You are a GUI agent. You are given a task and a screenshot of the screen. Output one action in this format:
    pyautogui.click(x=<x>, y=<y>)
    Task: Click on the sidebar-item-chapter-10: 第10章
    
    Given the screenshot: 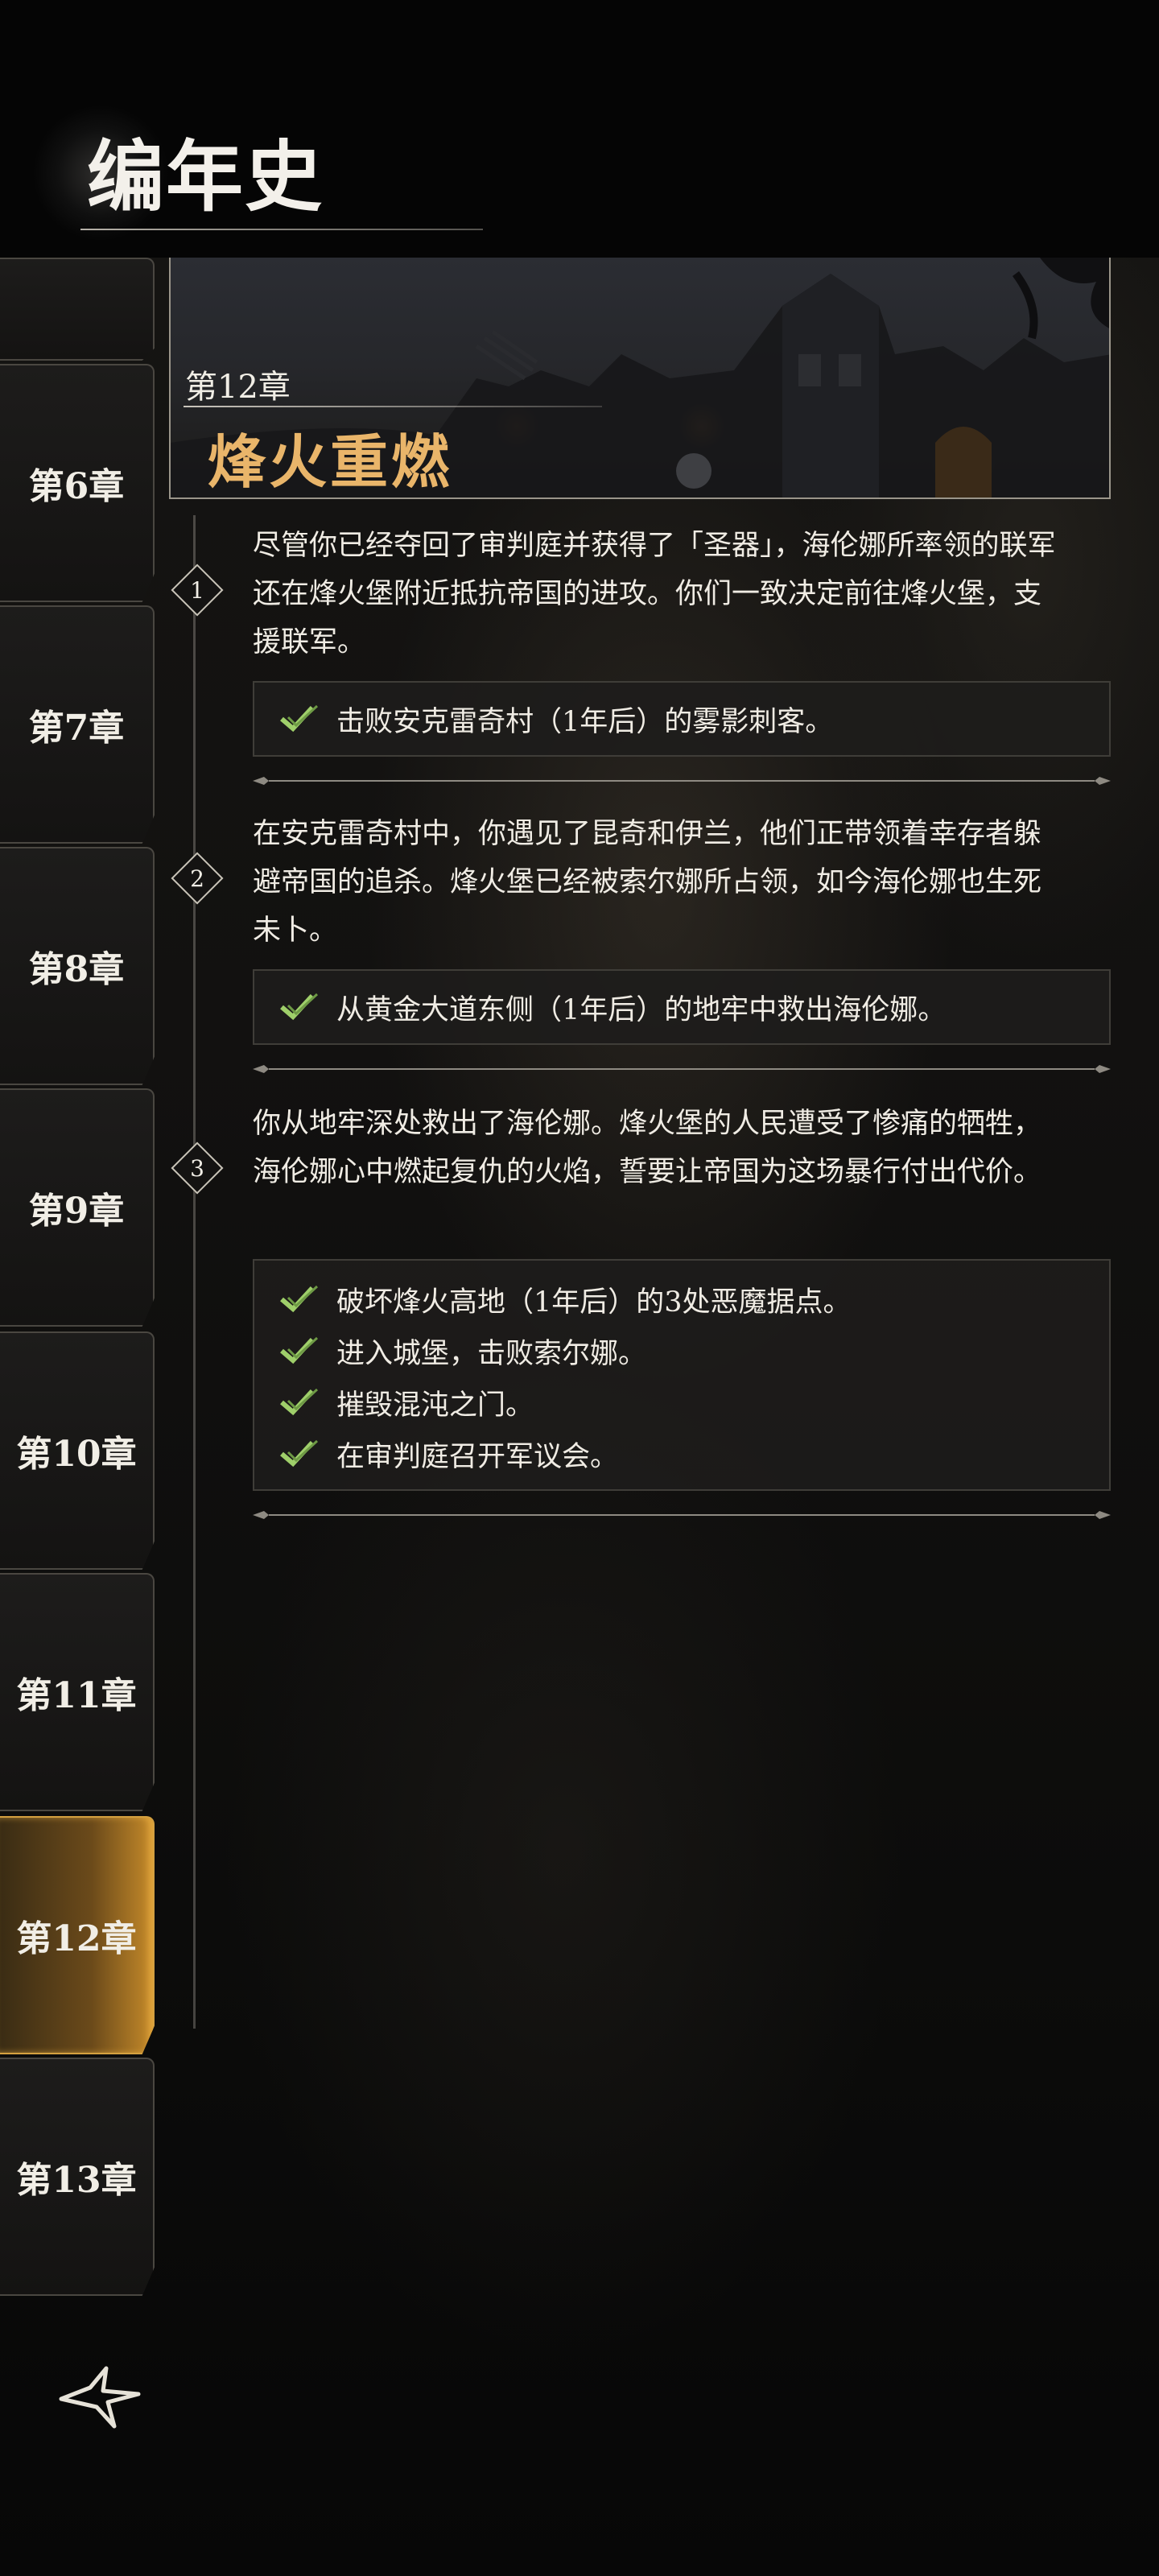 What is the action you would take?
    pyautogui.click(x=77, y=1450)
    